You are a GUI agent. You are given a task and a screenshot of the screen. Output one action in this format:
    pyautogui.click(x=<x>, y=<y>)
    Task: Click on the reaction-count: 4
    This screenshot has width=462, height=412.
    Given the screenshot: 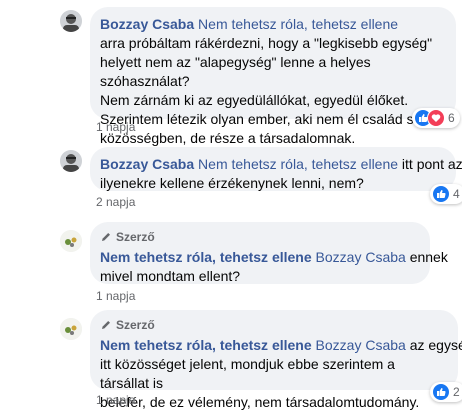 What is the action you would take?
    pyautogui.click(x=456, y=194)
    